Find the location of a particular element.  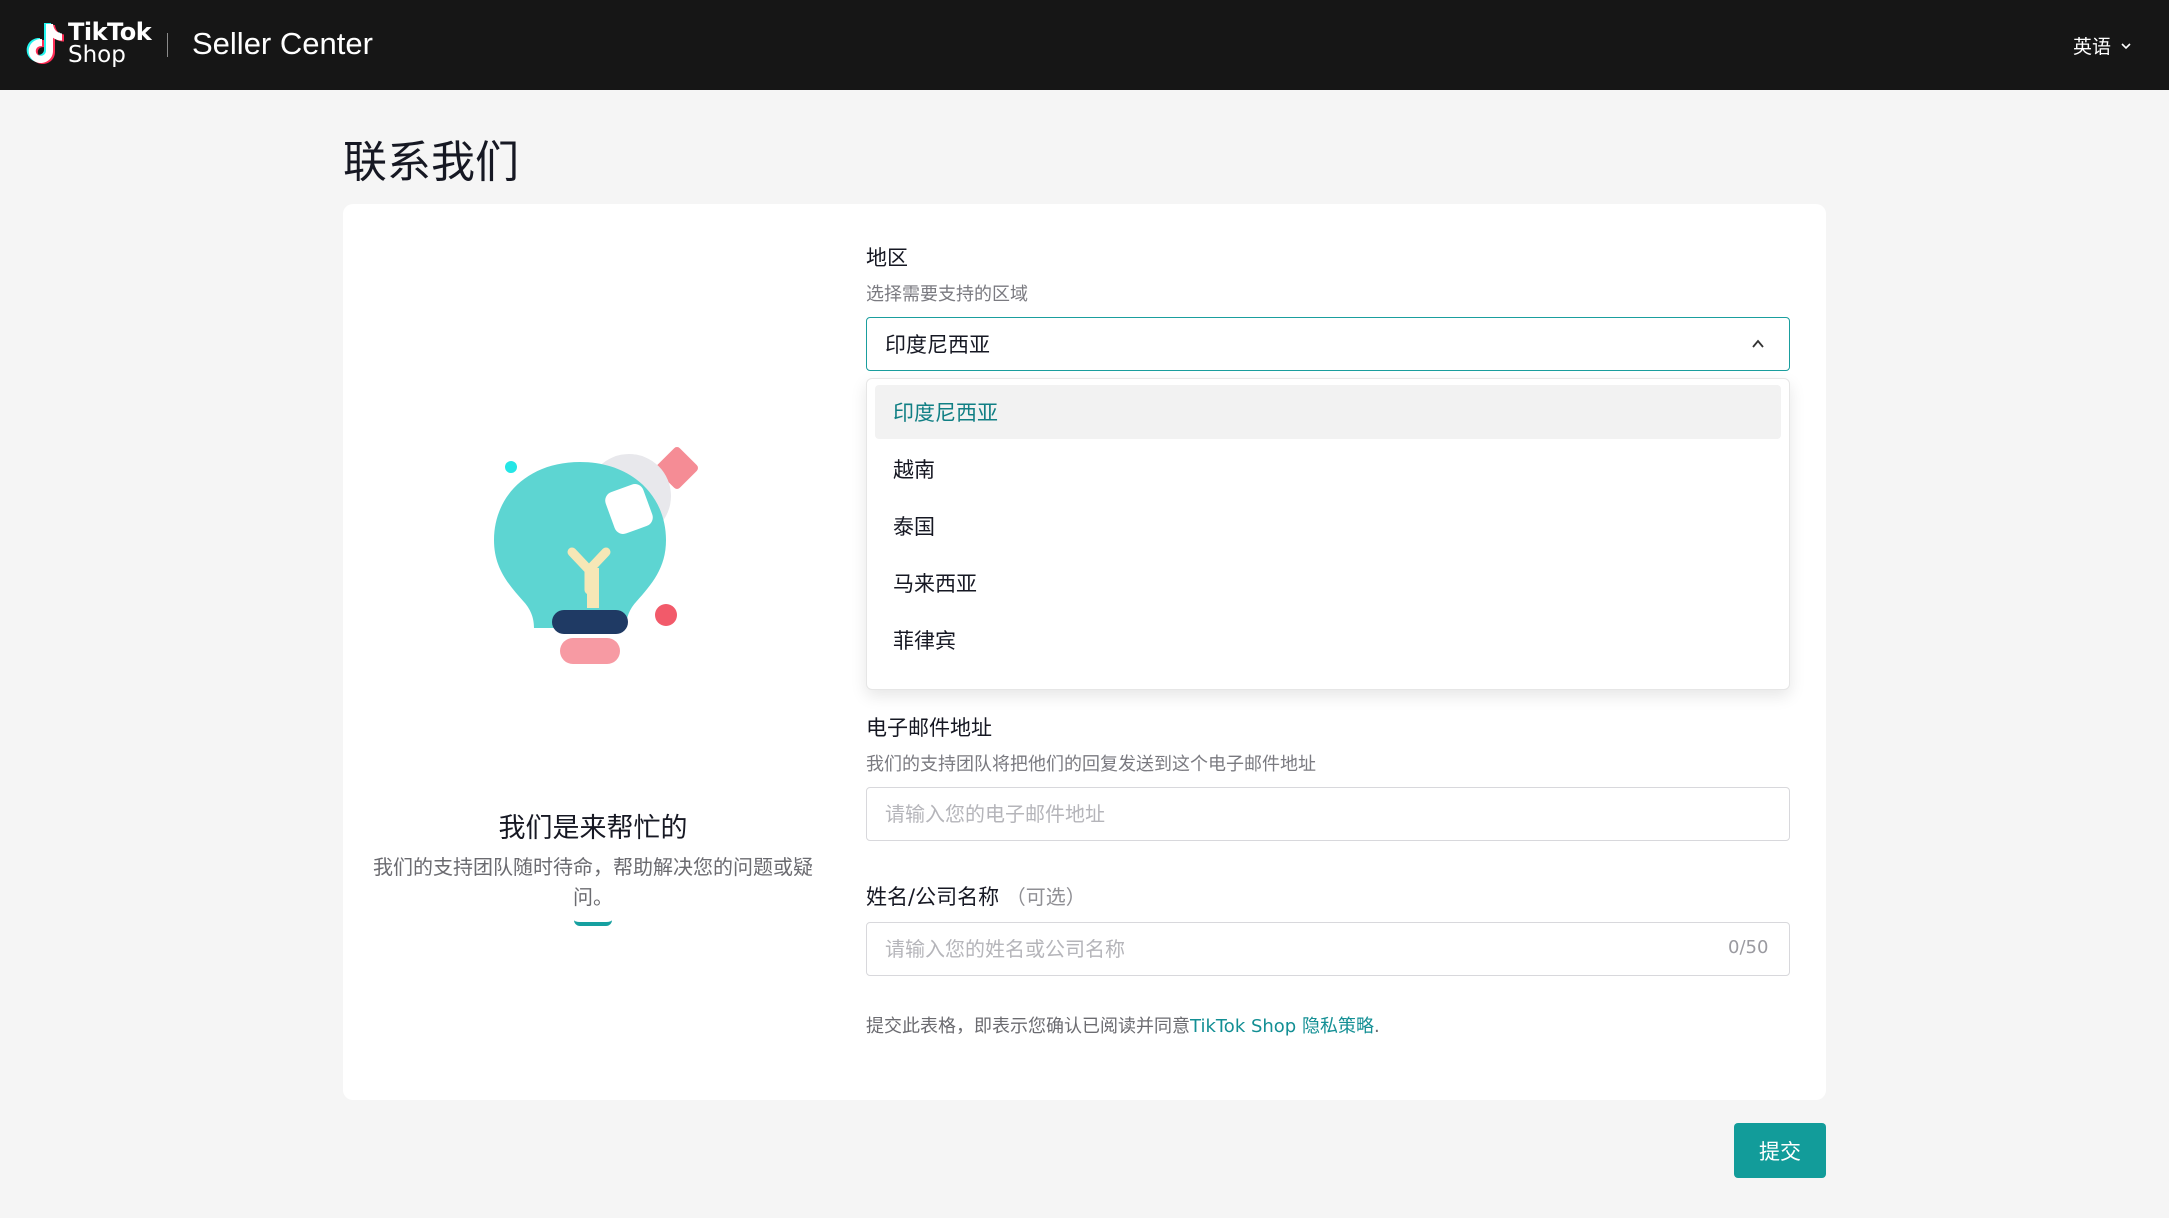

name-label-text: 姓名/公司名称 is located at coordinates (933, 897).